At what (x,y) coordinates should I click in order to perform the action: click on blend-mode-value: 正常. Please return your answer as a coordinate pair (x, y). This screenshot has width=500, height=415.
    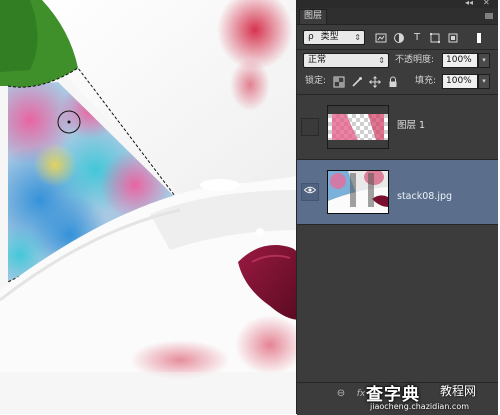
    Looking at the image, I should click on (317, 60).